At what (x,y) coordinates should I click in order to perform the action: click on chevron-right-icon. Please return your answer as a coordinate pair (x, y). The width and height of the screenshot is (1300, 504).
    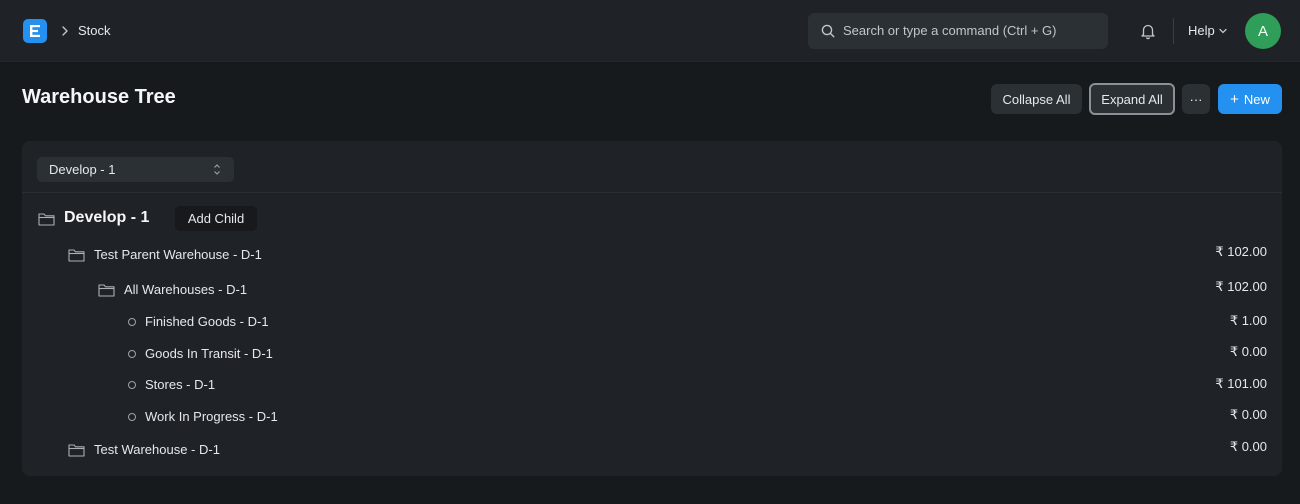
    Looking at the image, I should click on (65, 31).